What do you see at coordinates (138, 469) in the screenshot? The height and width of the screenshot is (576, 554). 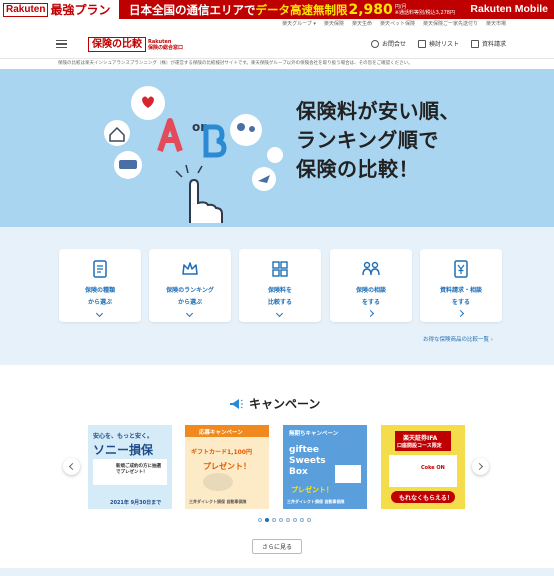 I see `banner-sub: 新規ご成約の方に抽選でプレゼント！` at bounding box center [138, 469].